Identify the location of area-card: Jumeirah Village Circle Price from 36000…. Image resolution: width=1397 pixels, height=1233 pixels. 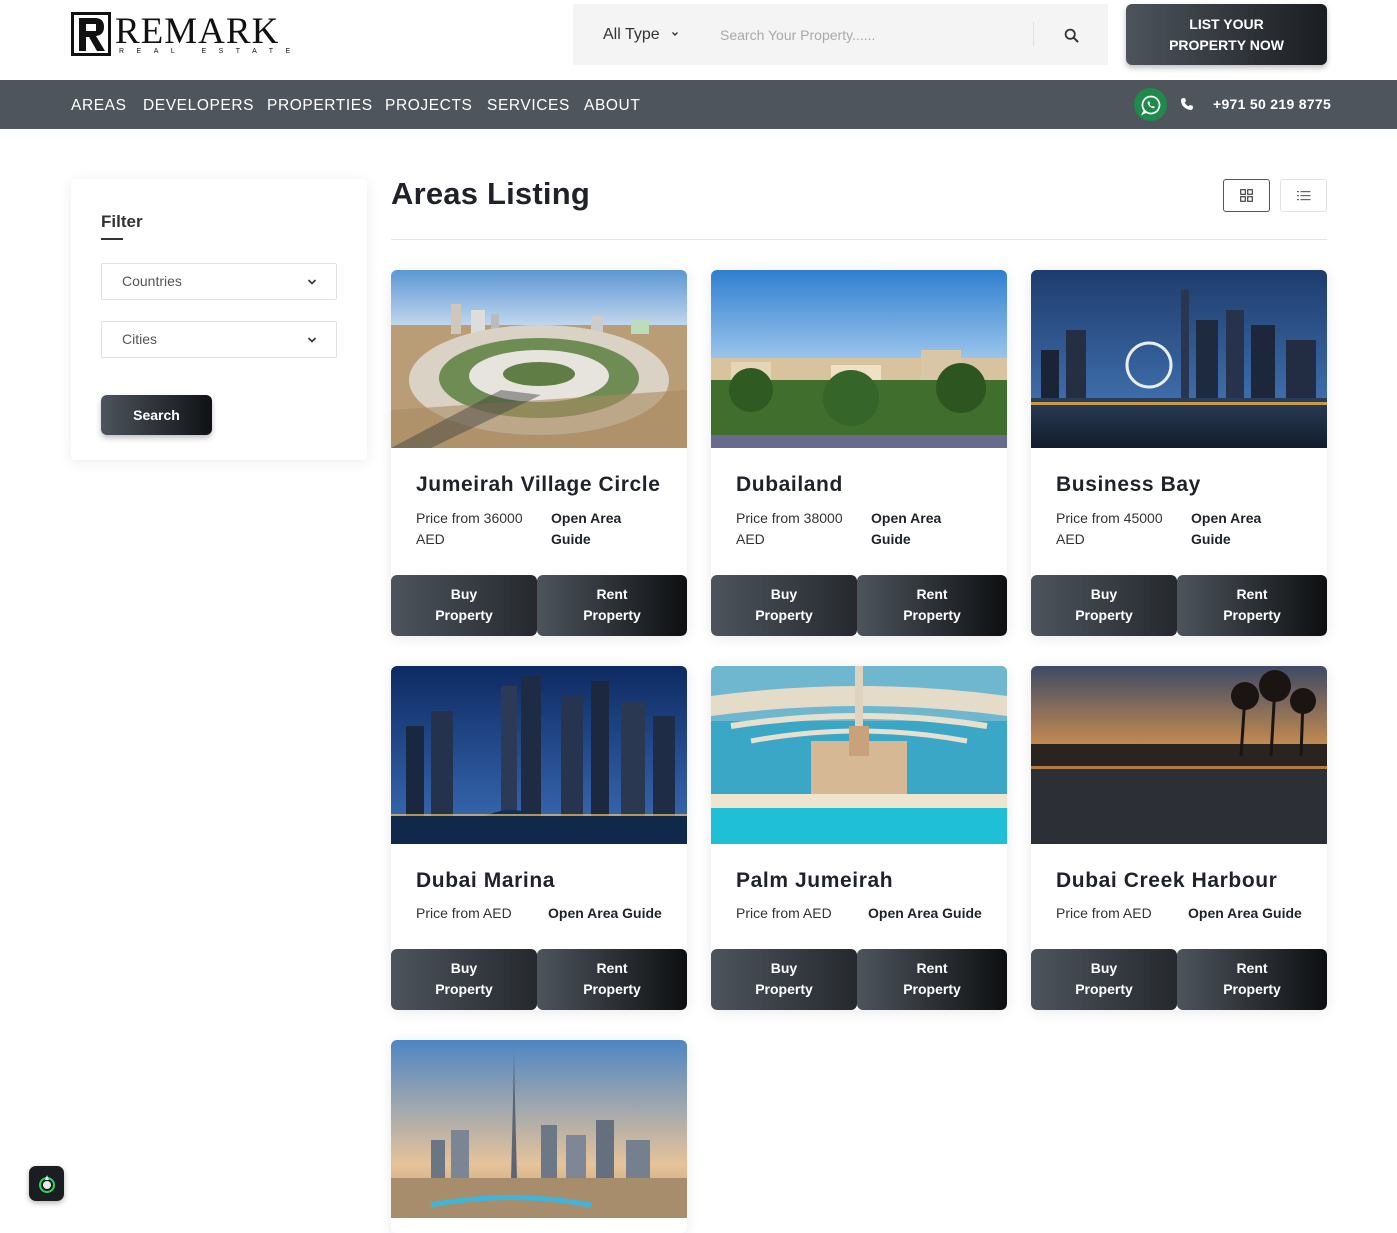
(539, 453).